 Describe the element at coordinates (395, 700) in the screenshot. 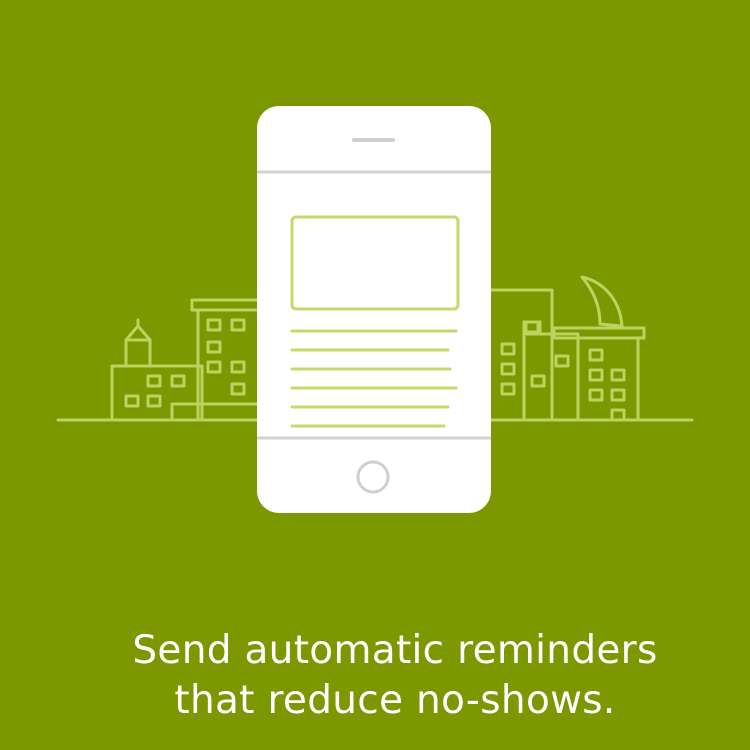

I see `caption-line-2: that reduce no-shows.` at that location.